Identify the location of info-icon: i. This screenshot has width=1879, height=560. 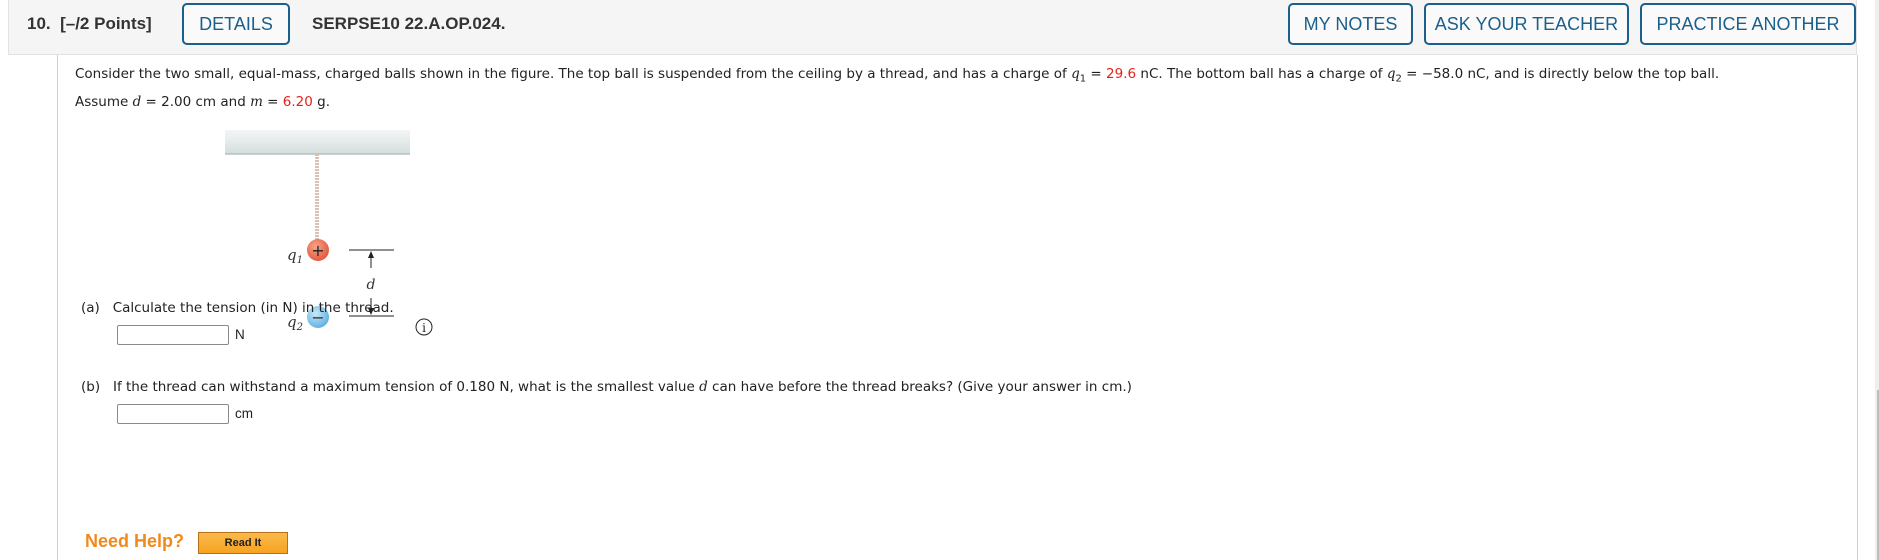
(424, 327).